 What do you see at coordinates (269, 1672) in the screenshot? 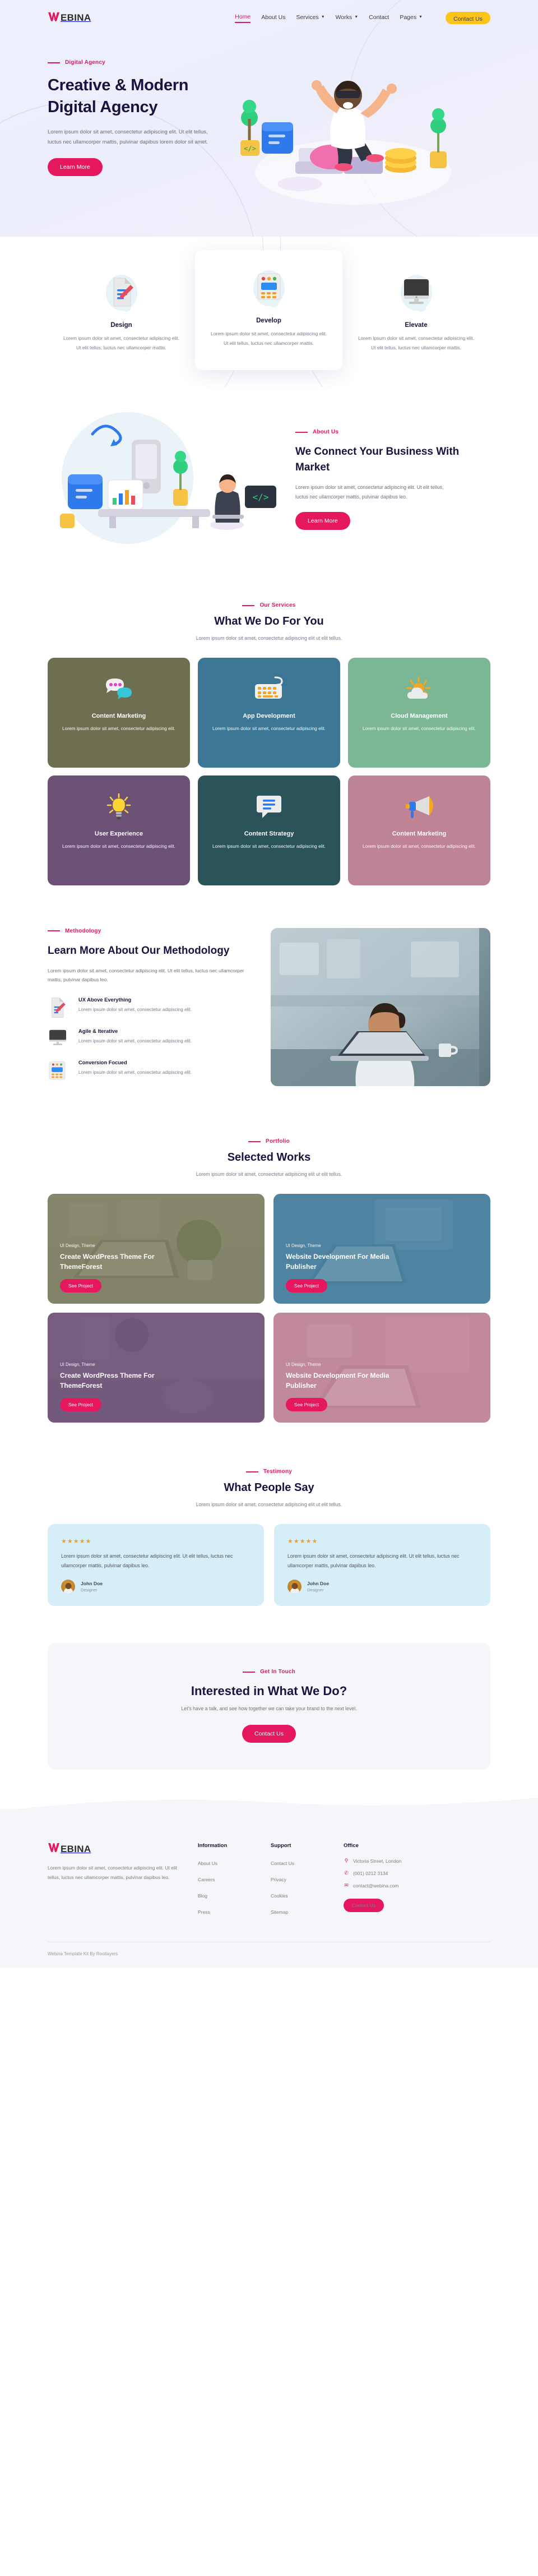
I see `cta-eyebrow: Get In Touch` at bounding box center [269, 1672].